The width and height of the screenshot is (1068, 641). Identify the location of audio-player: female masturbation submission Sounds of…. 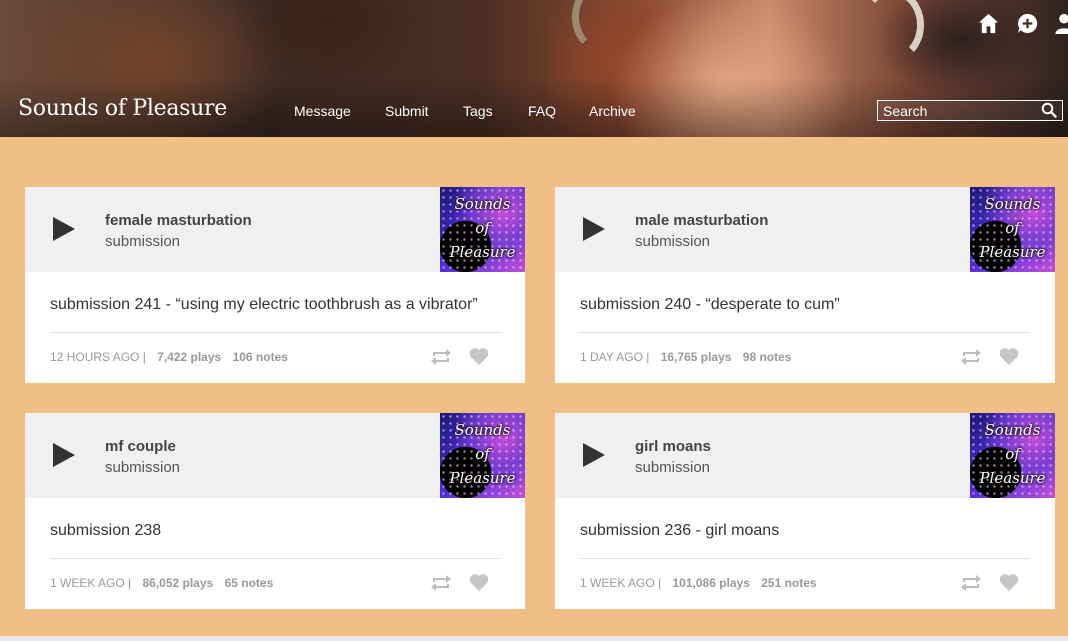
(275, 229).